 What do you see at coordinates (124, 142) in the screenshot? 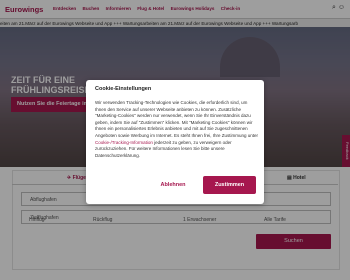
I see `cookie-info-link: Cookie-/Tracking-Information` at bounding box center [124, 142].